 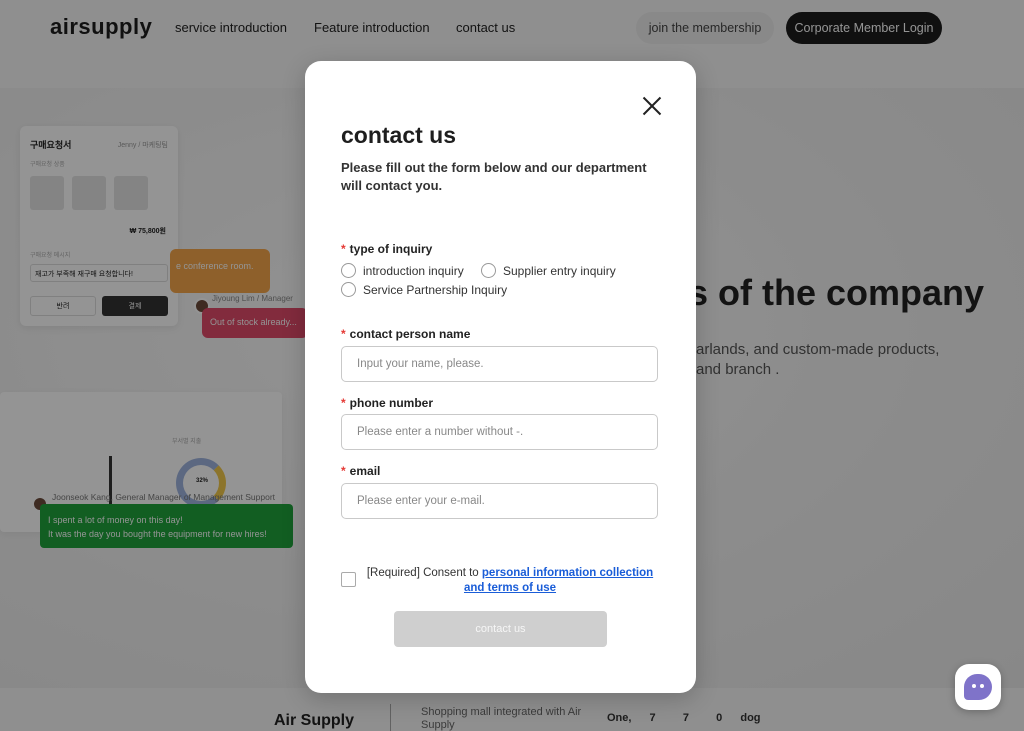 I want to click on email-label: * email, so click(x=360, y=471).